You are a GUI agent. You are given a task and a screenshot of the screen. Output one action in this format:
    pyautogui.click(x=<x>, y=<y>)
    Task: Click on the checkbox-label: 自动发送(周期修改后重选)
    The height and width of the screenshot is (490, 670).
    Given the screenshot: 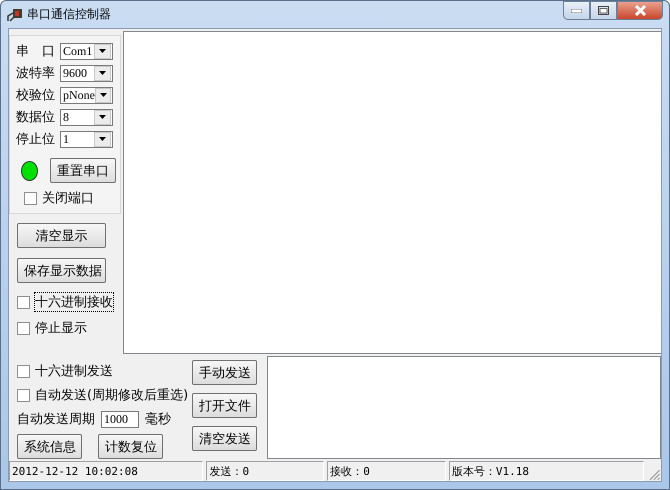 What is the action you would take?
    pyautogui.click(x=111, y=395)
    